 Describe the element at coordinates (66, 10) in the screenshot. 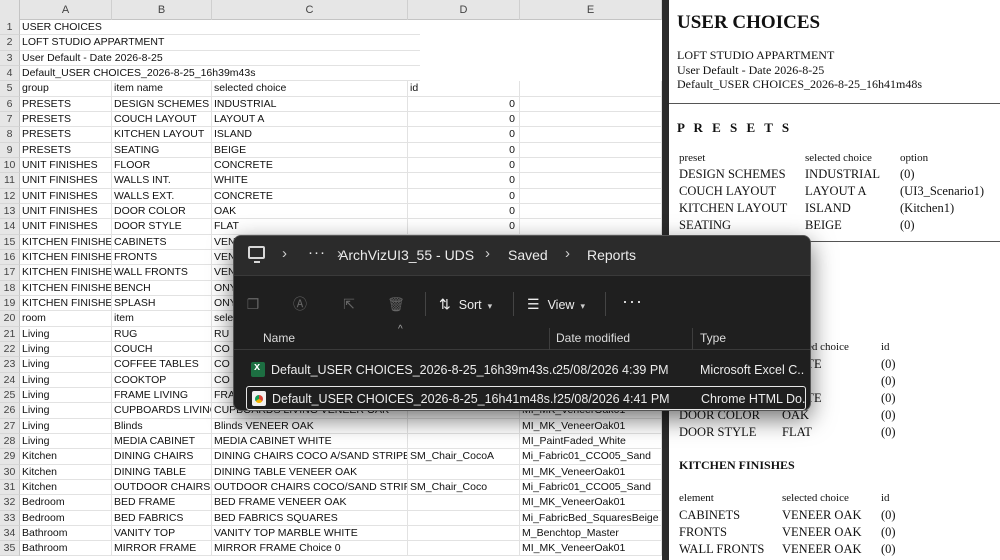

I see `column-header-a: A` at that location.